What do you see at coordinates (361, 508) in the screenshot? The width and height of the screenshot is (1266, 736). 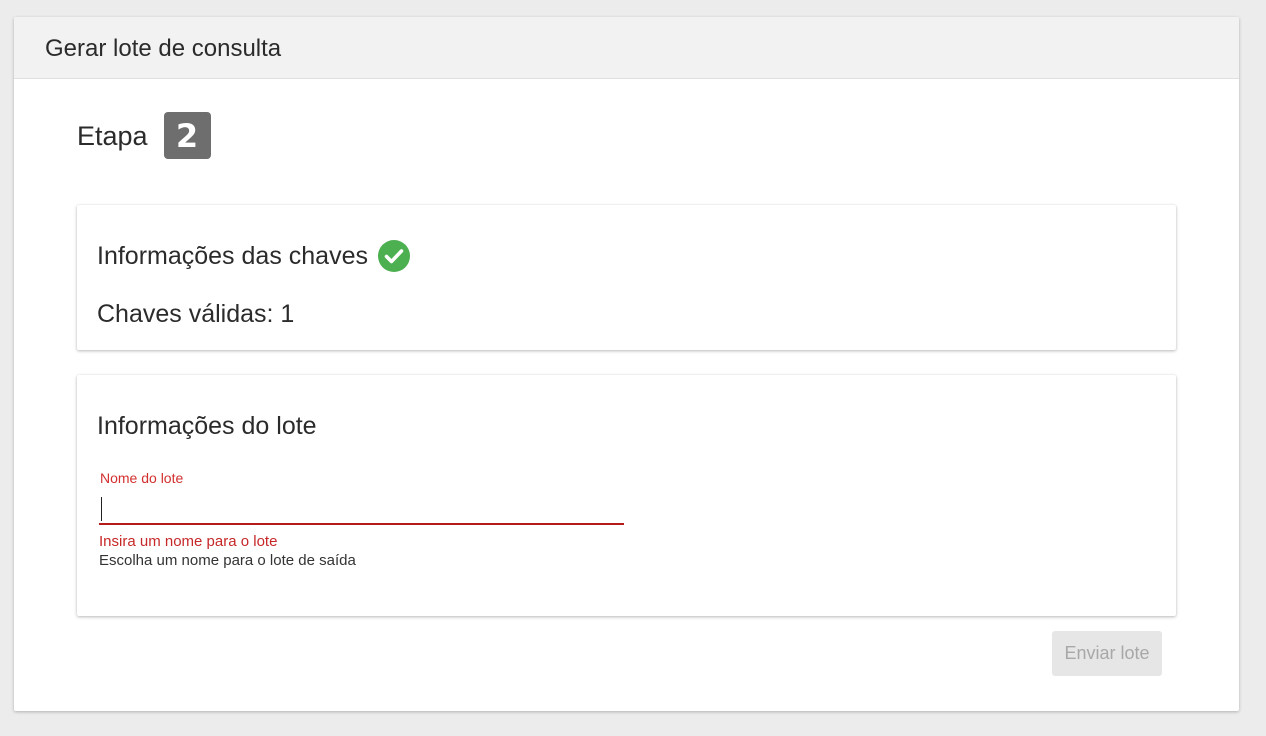 I see `batch-name-input` at bounding box center [361, 508].